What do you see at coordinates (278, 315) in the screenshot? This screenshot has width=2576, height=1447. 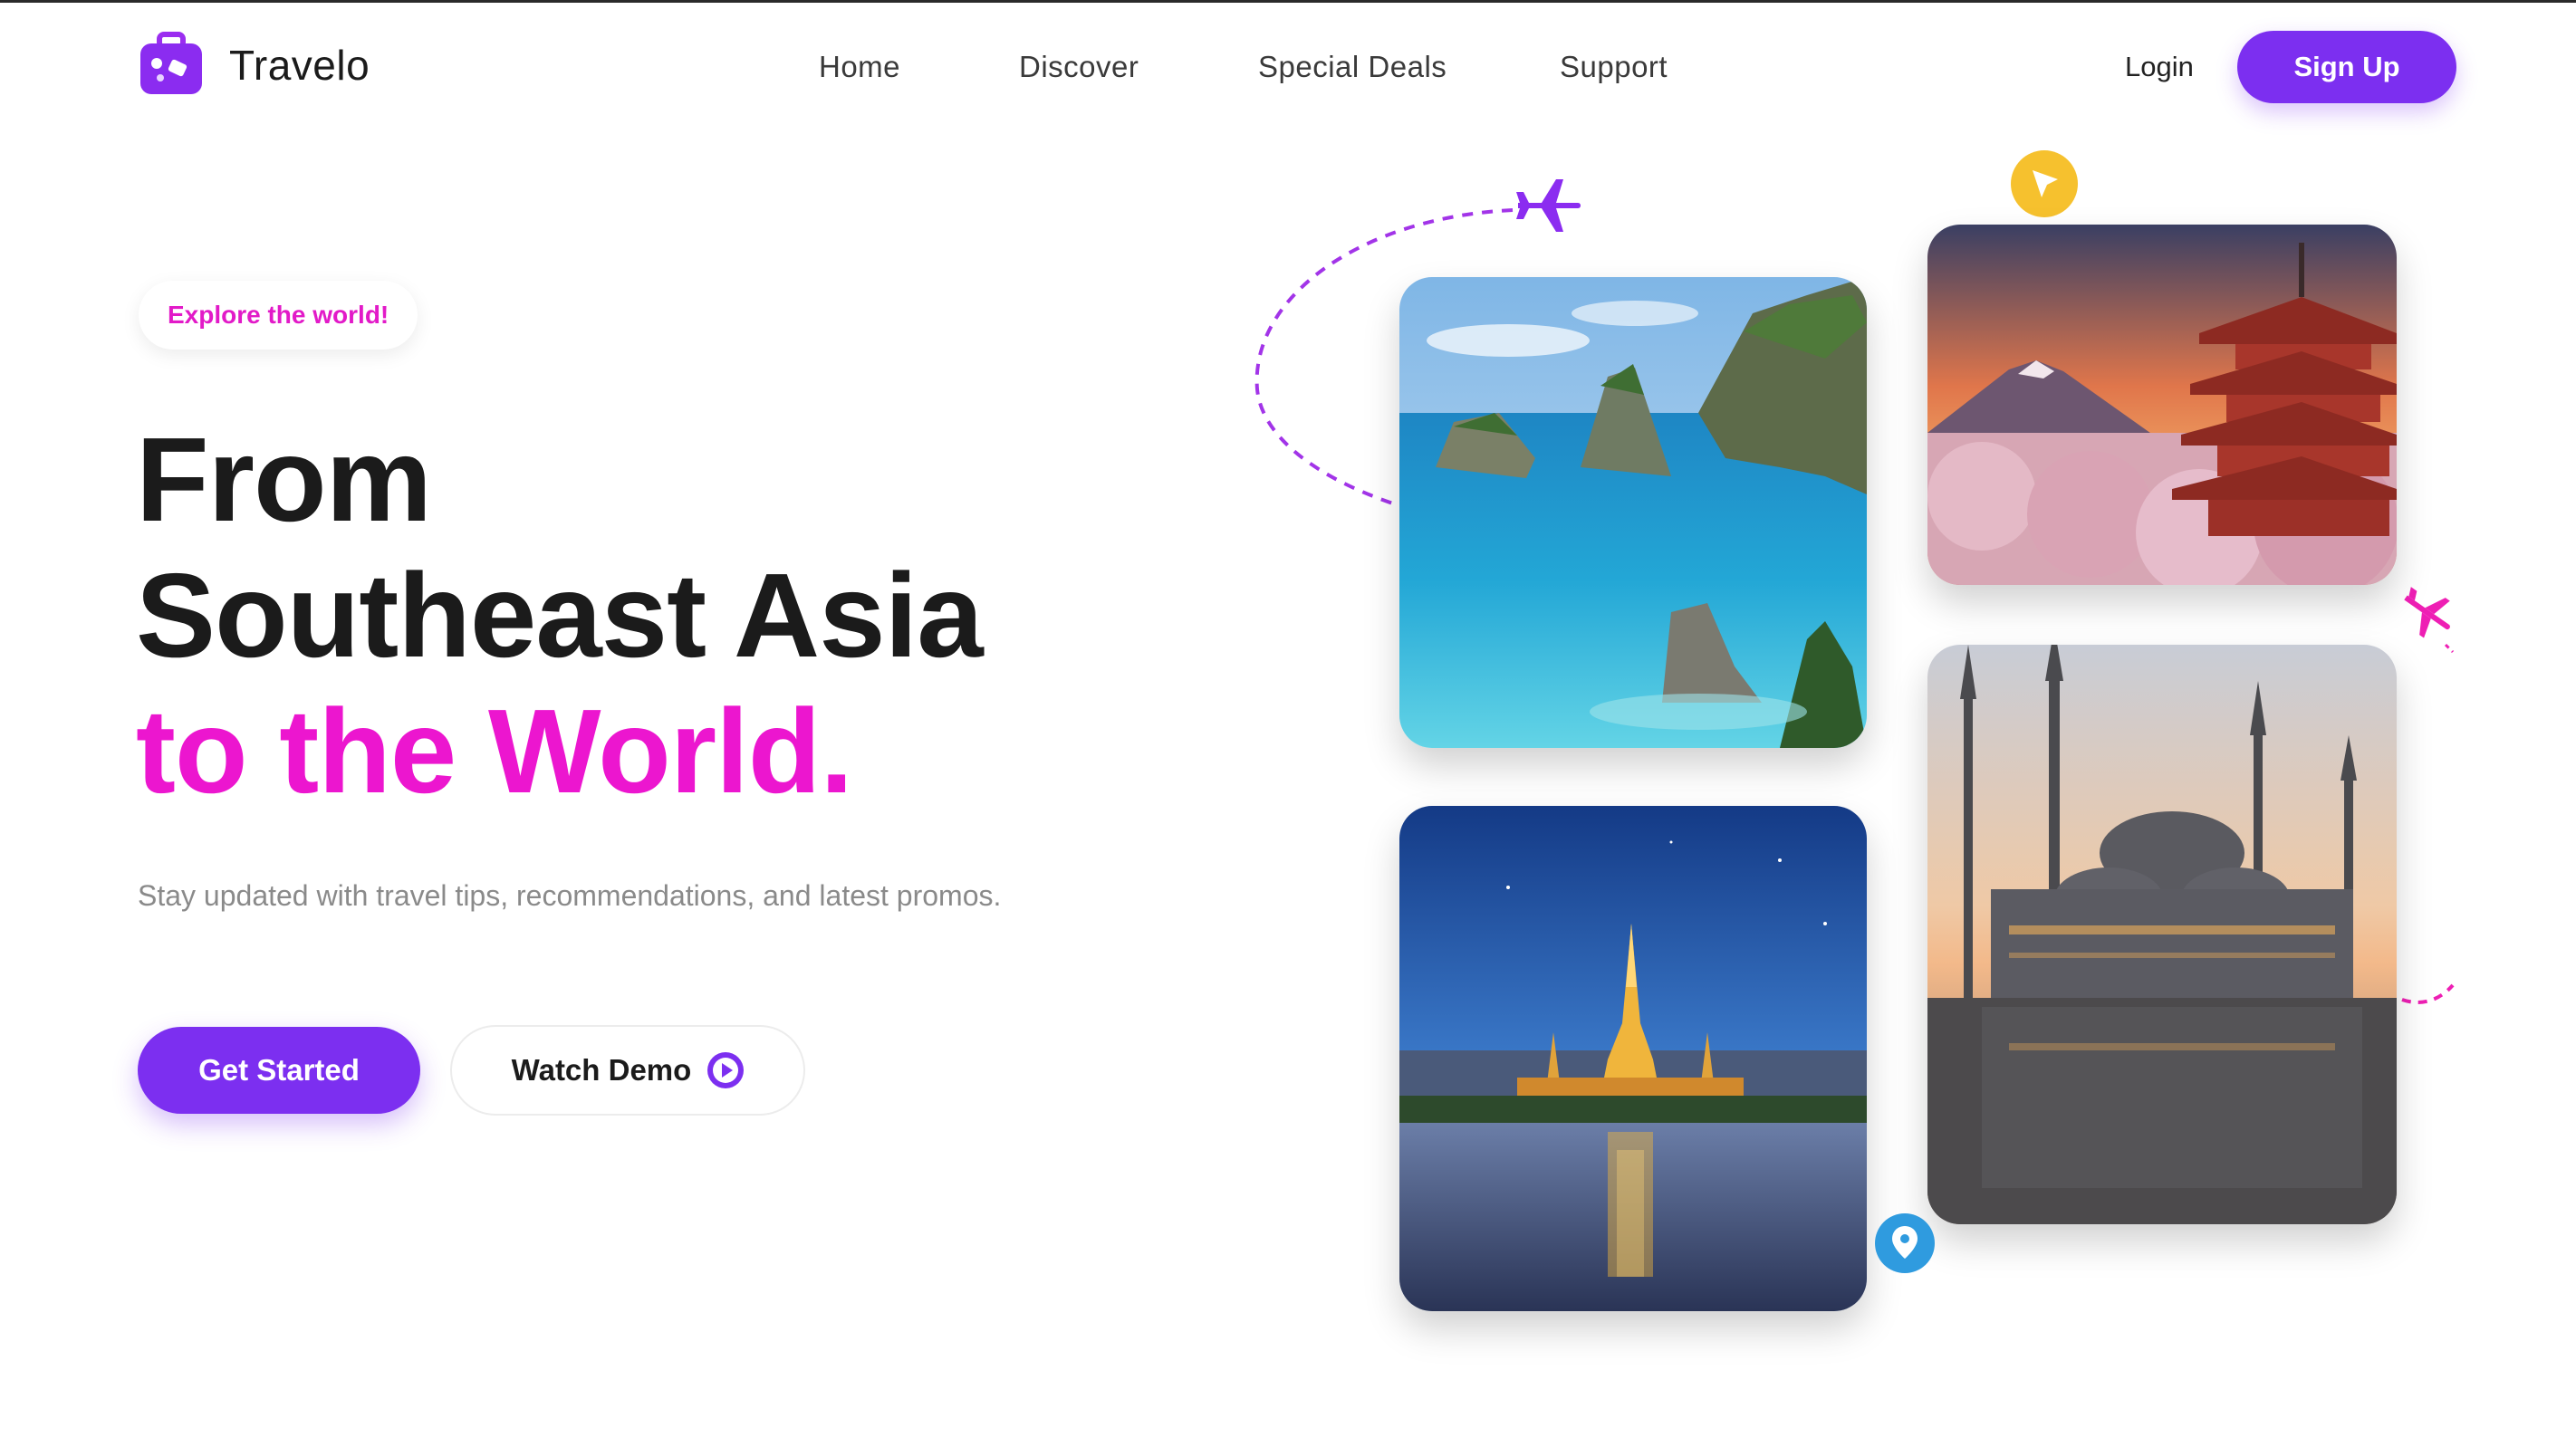 I see `explore-tag: Explore the world!` at bounding box center [278, 315].